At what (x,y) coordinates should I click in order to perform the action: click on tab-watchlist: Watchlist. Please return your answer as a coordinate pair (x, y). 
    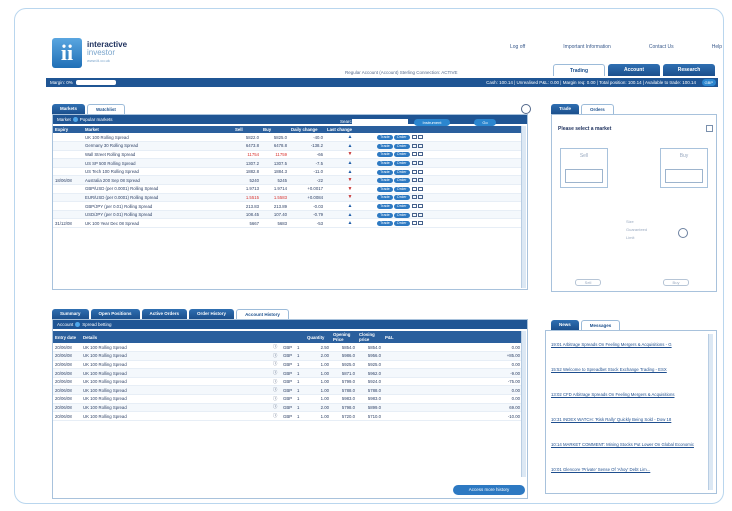
    Looking at the image, I should click on (106, 109).